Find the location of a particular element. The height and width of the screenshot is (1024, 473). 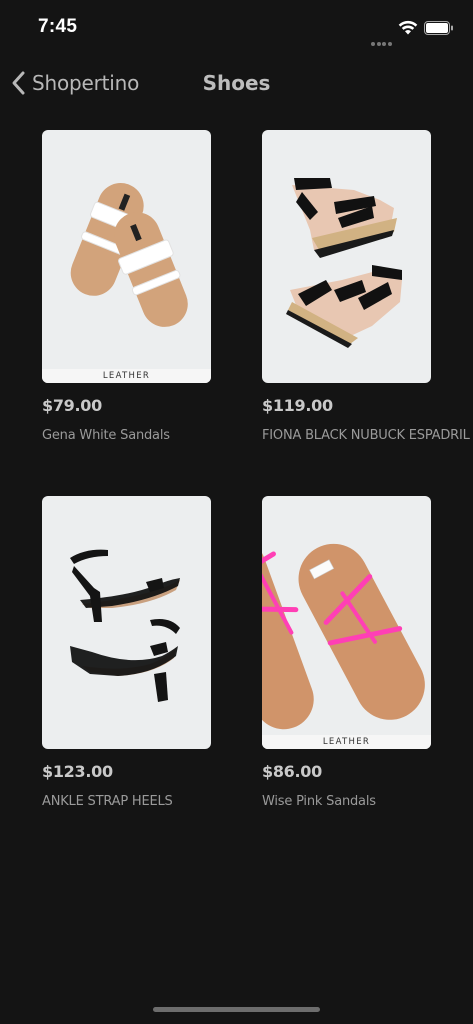

battery-icon is located at coordinates (438, 28).